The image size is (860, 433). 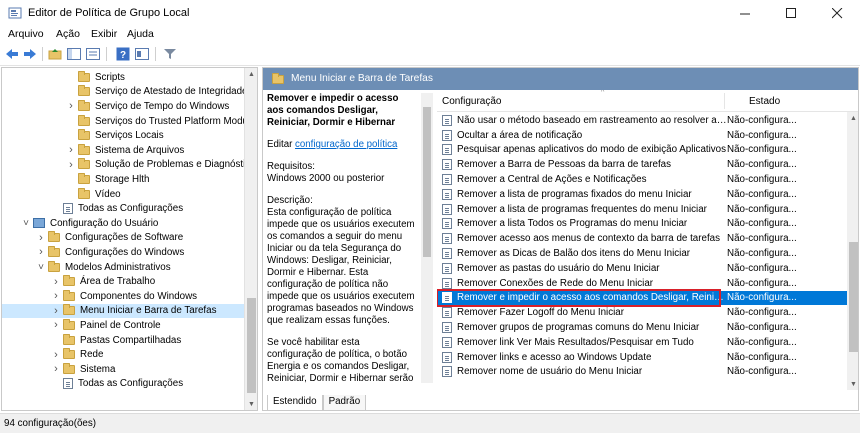 I want to click on export-list-button, so click(x=93, y=54).